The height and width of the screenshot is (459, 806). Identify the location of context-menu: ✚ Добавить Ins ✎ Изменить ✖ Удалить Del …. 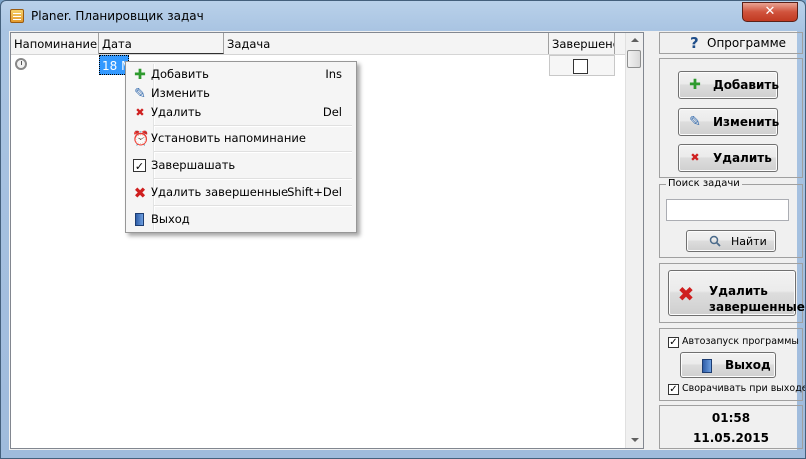
(241, 147).